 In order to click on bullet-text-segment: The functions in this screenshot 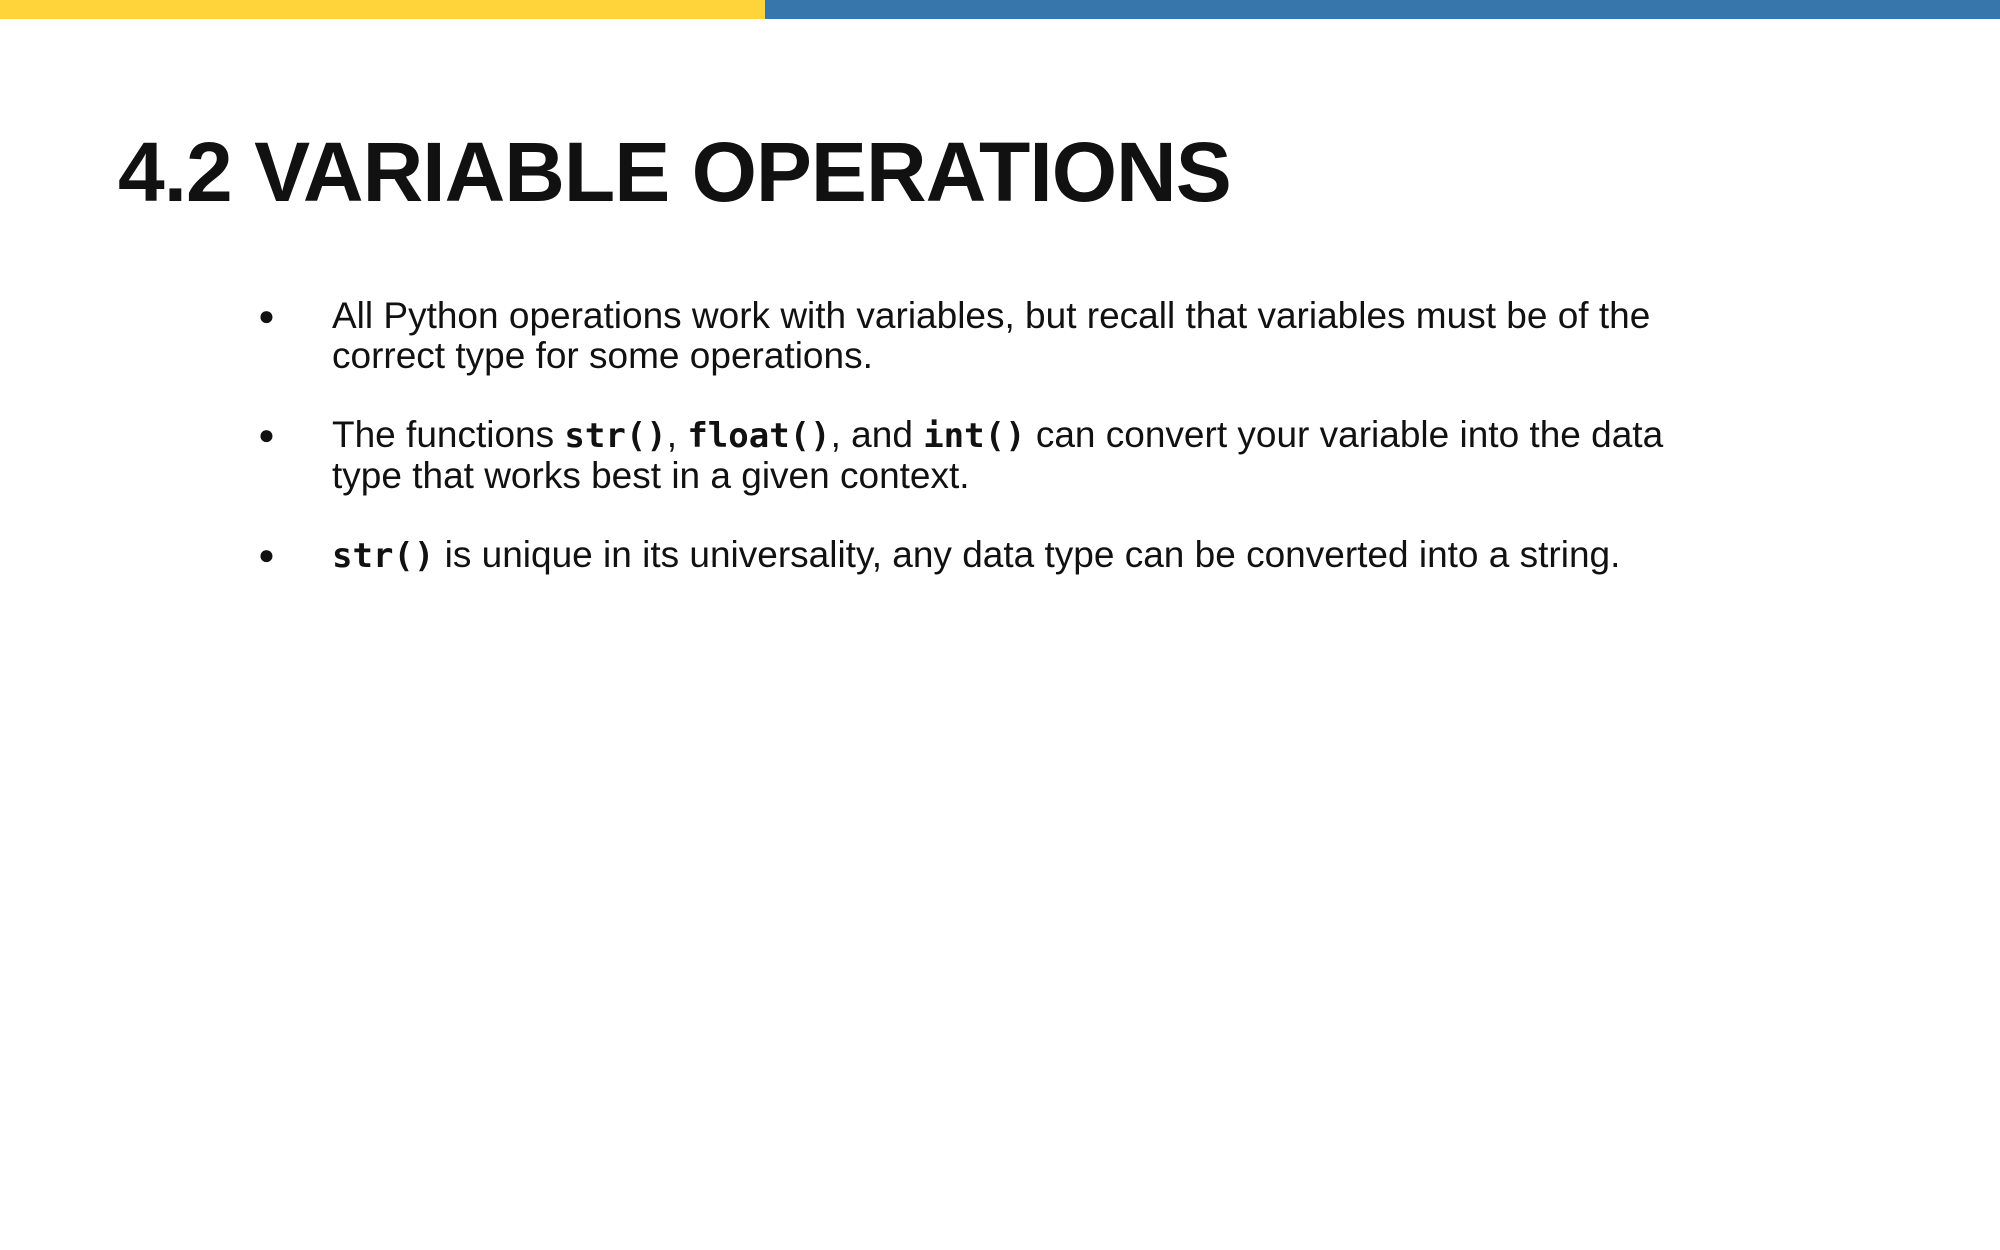, I will do `click(448, 434)`.